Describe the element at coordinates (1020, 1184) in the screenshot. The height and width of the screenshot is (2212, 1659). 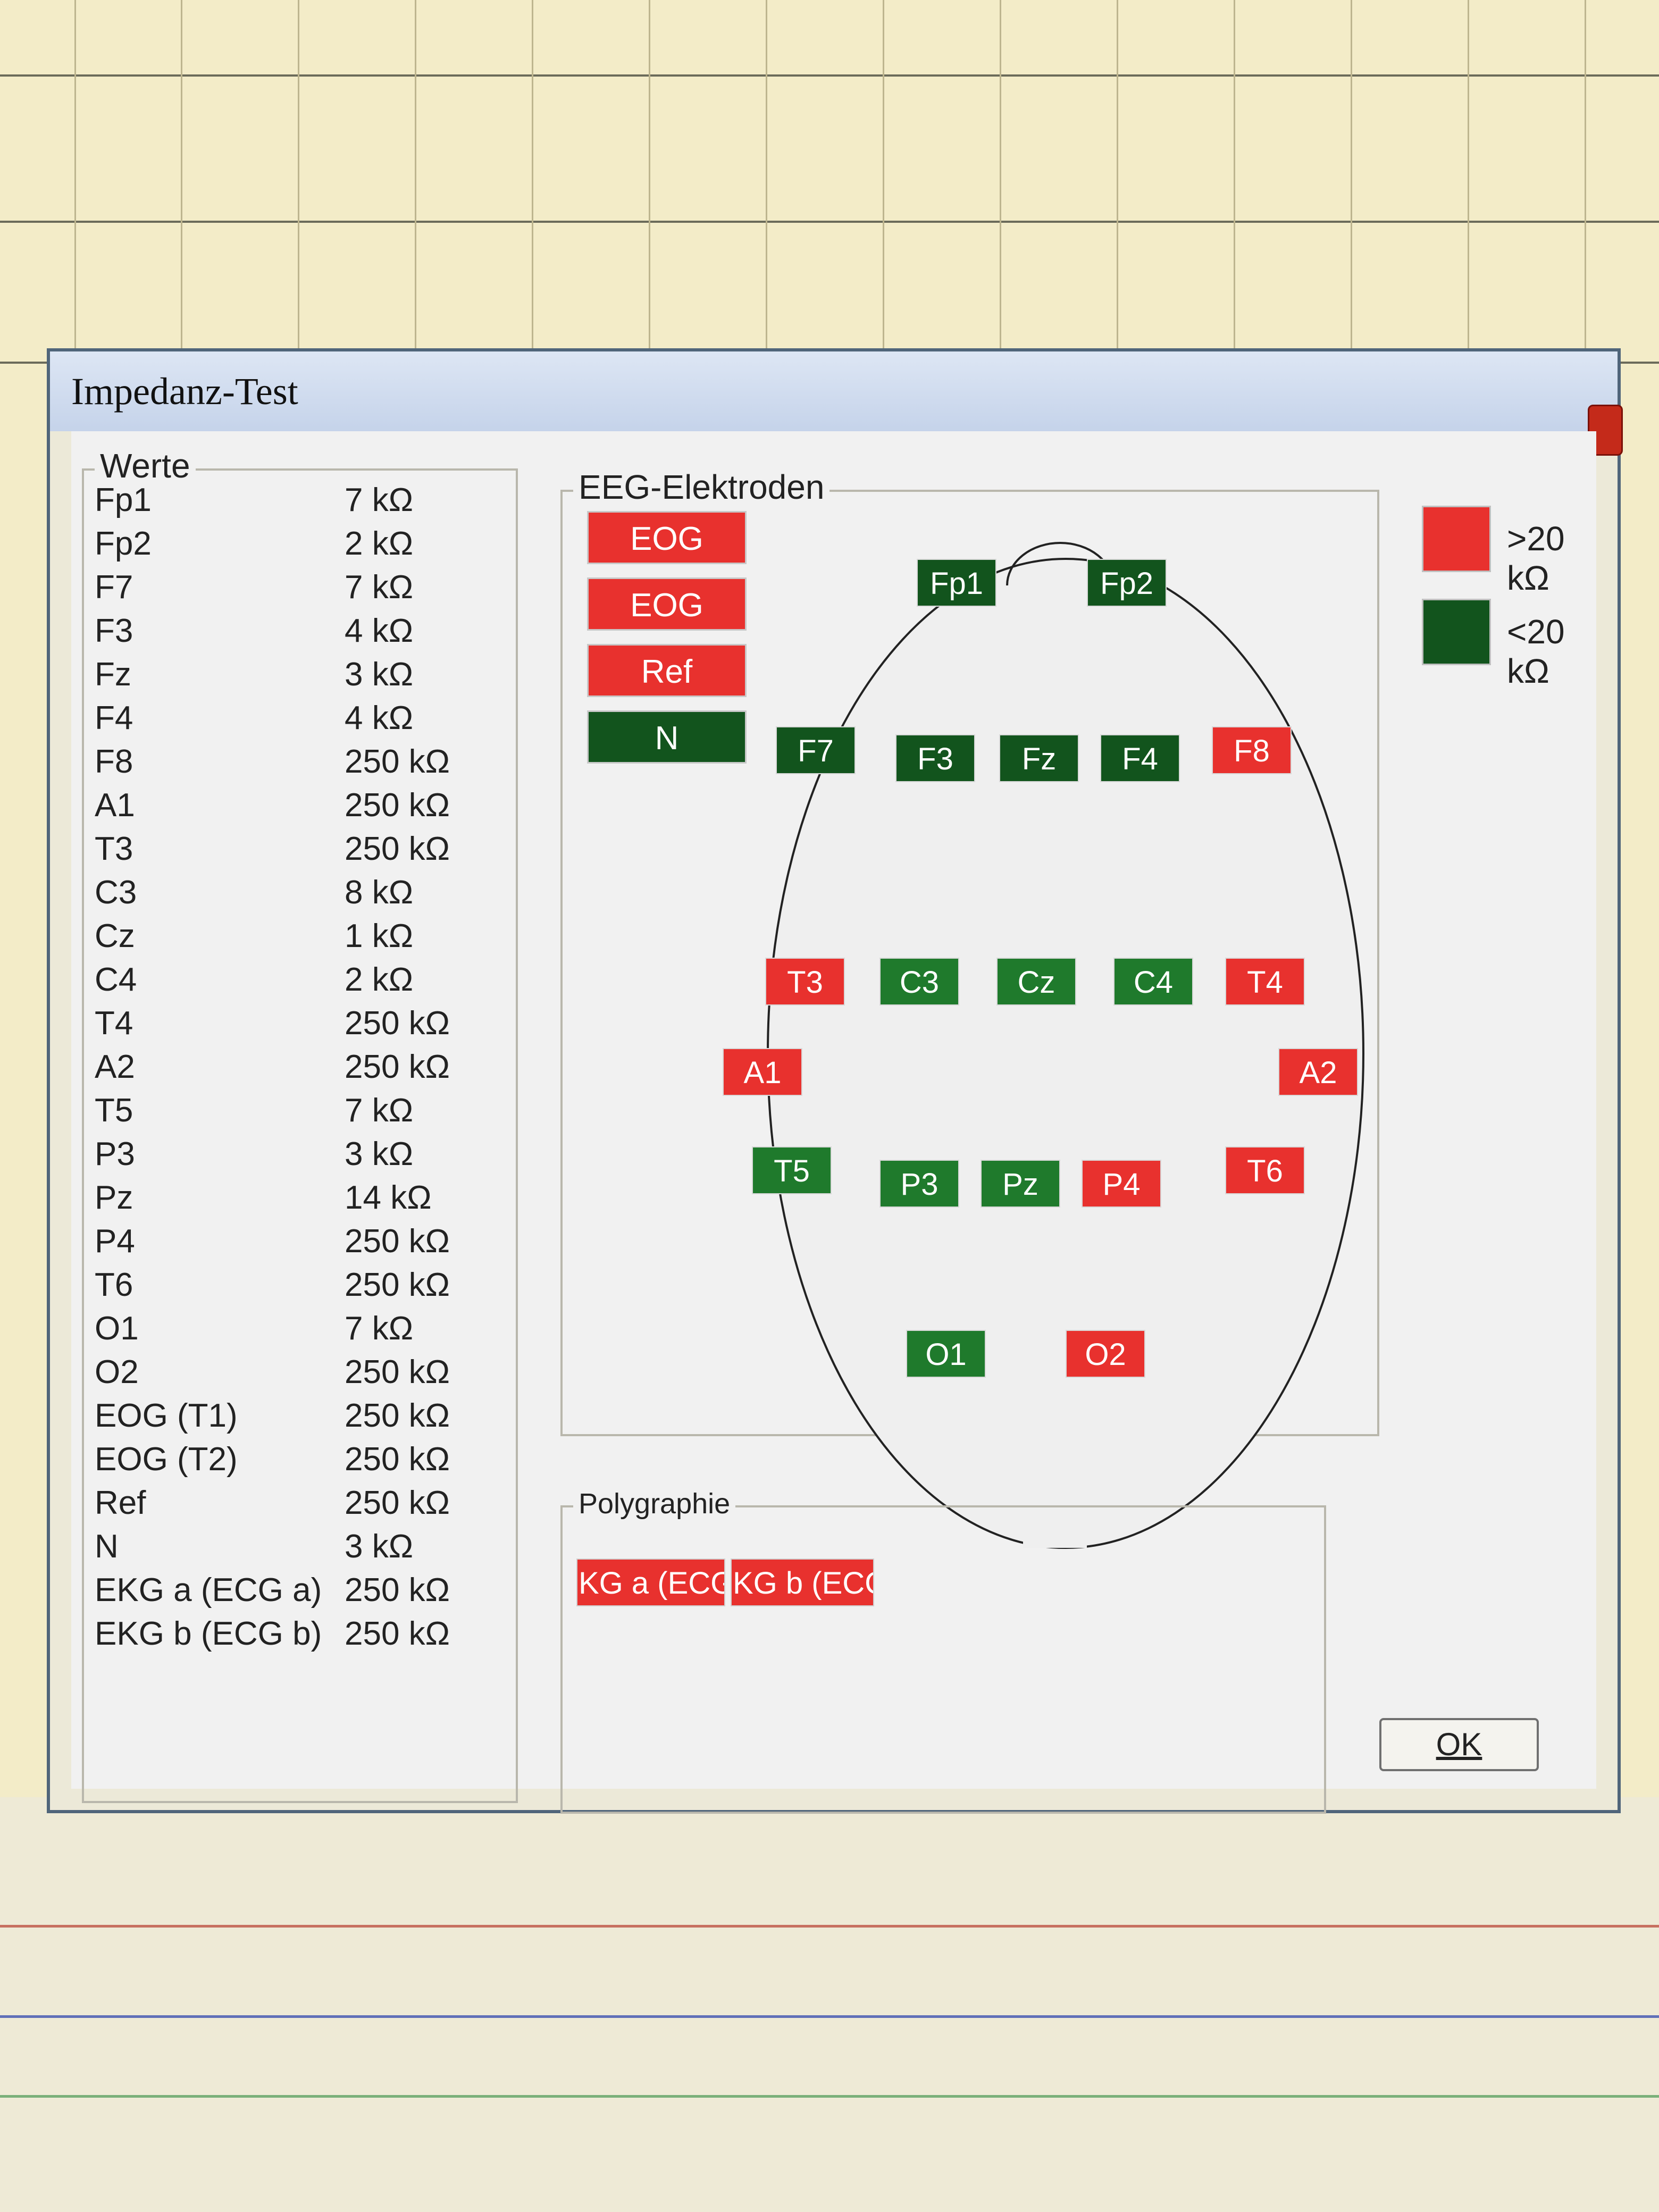
I see `electrode-pz: Pz` at that location.